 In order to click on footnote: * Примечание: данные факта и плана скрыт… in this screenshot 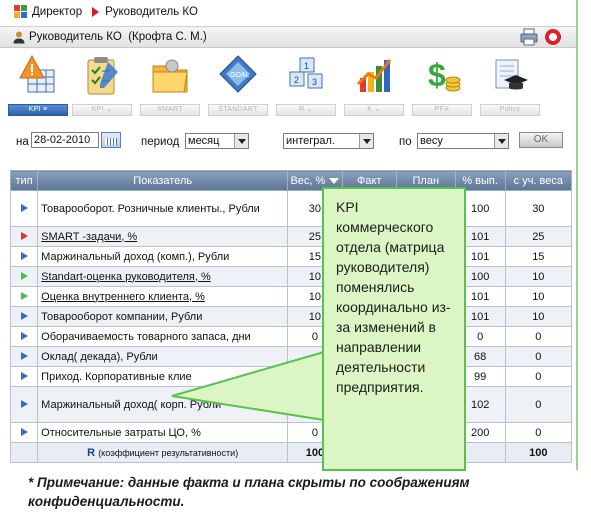, I will do `click(249, 492)`.